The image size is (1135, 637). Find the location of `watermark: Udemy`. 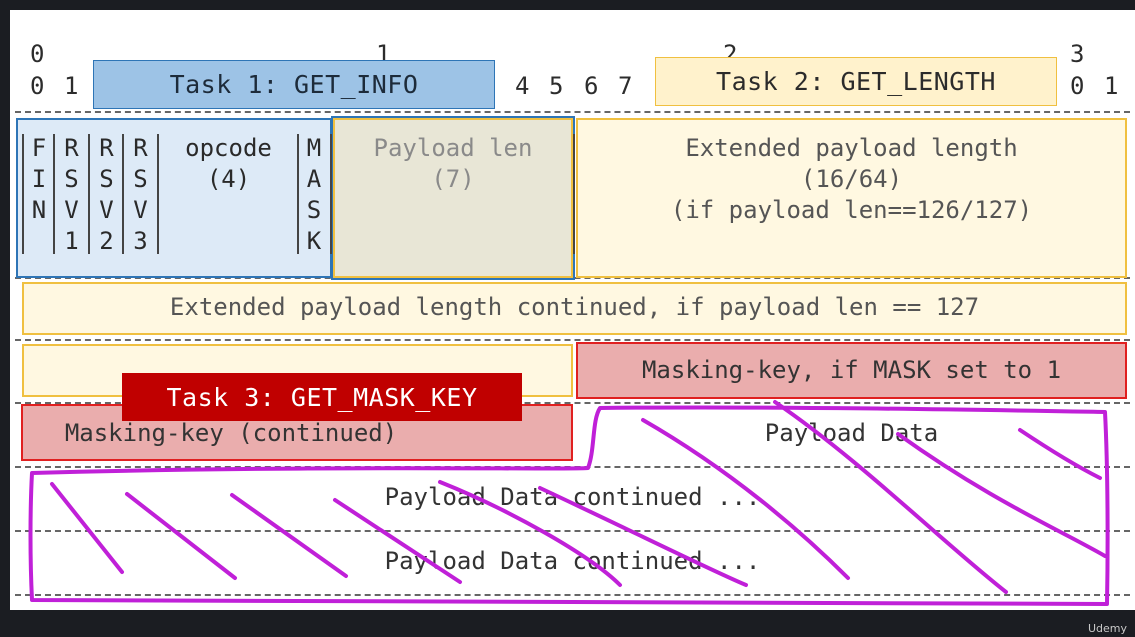

watermark: Udemy is located at coordinates (1107, 628).